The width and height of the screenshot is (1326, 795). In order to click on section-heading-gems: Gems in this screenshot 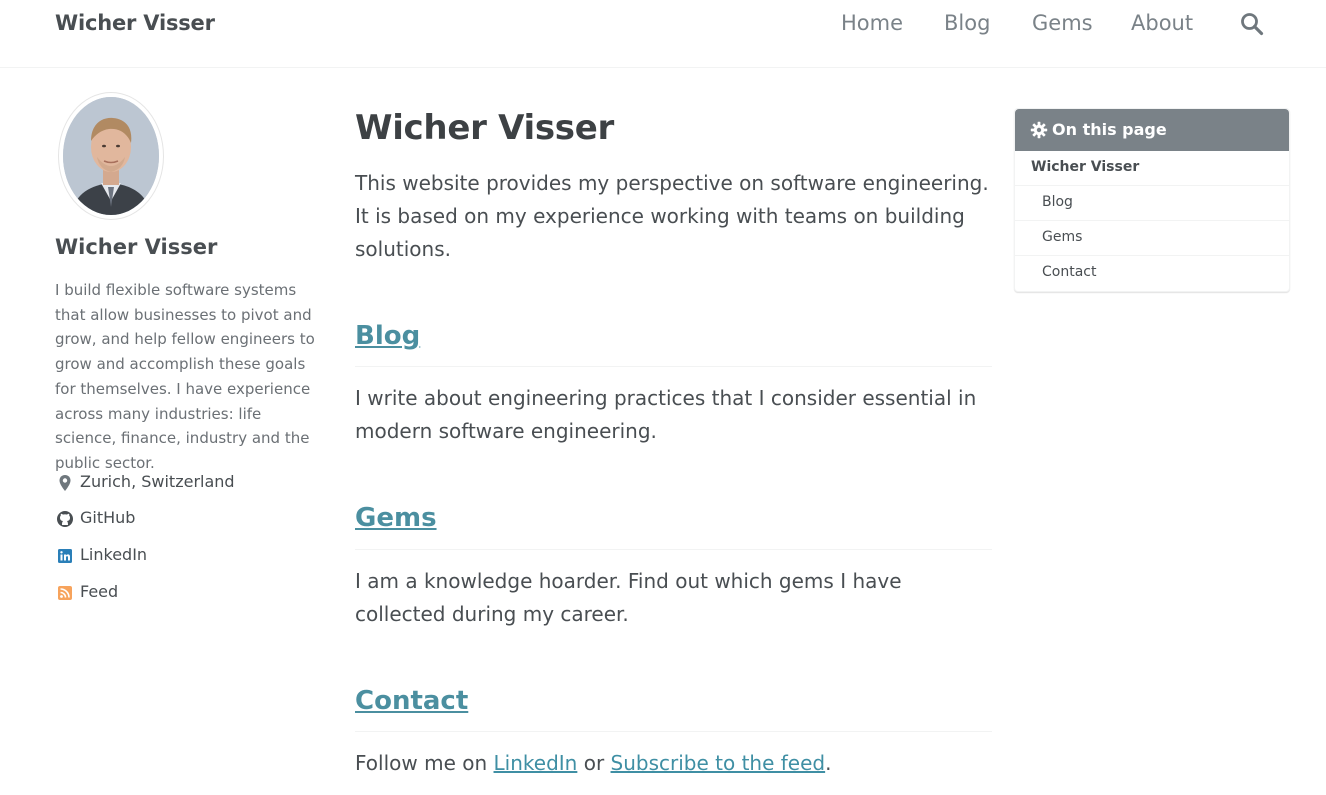, I will do `click(396, 518)`.